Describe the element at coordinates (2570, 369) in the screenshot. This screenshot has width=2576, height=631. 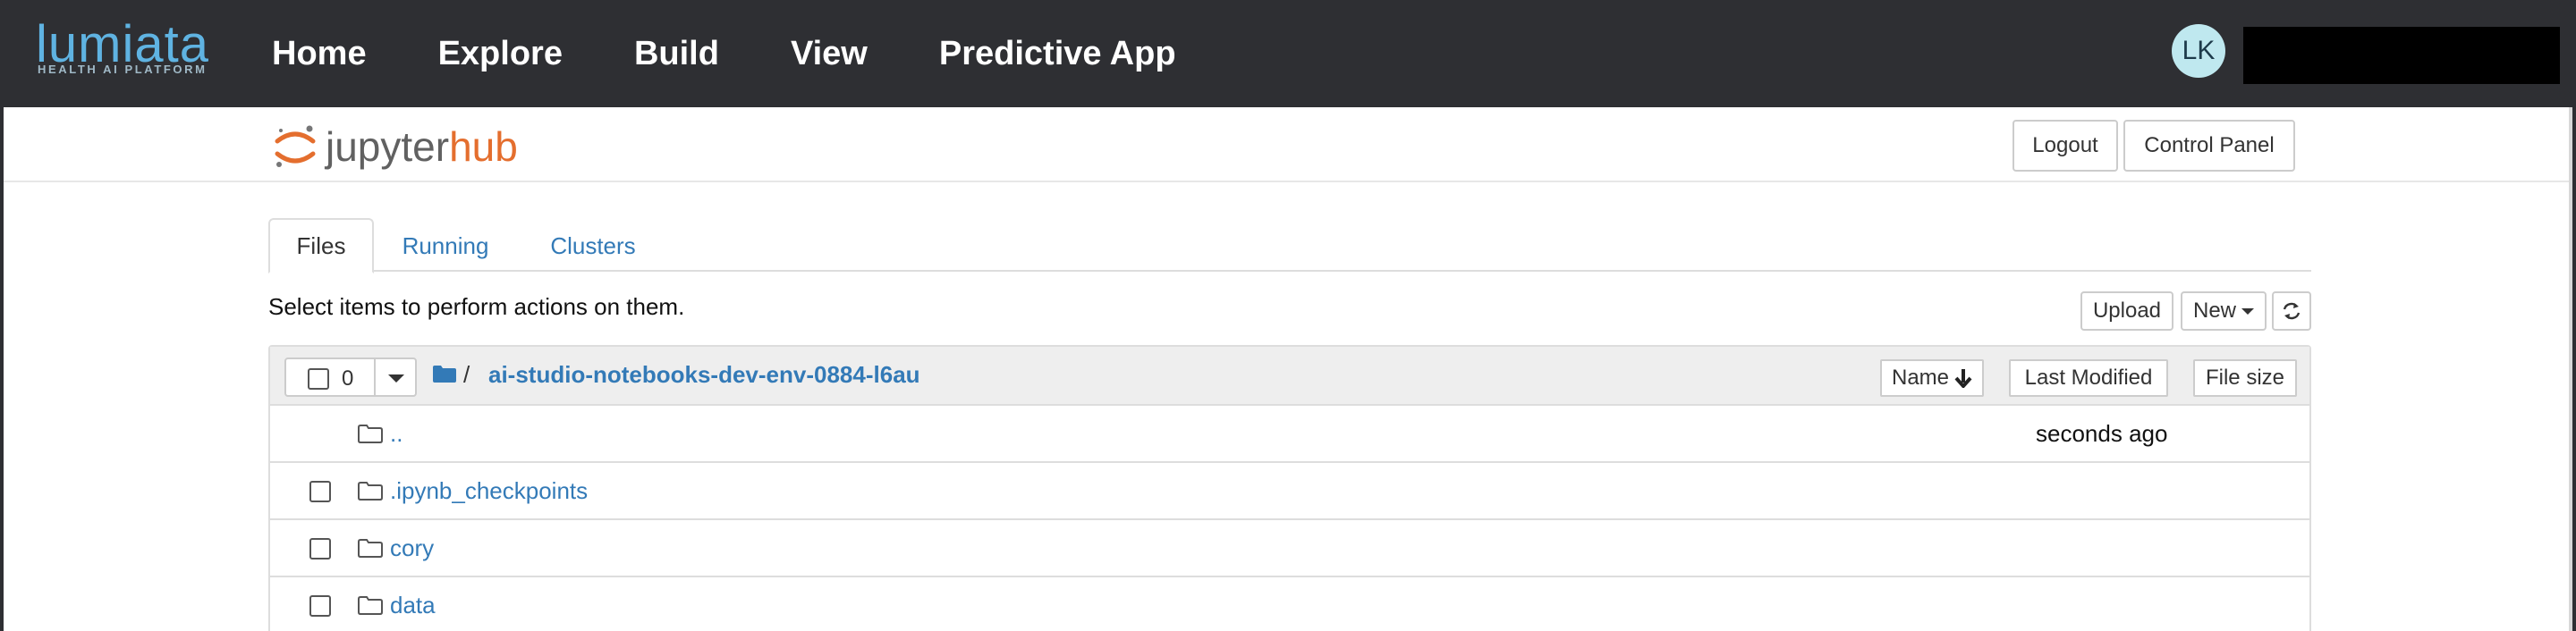
I see `frame-right-border` at that location.